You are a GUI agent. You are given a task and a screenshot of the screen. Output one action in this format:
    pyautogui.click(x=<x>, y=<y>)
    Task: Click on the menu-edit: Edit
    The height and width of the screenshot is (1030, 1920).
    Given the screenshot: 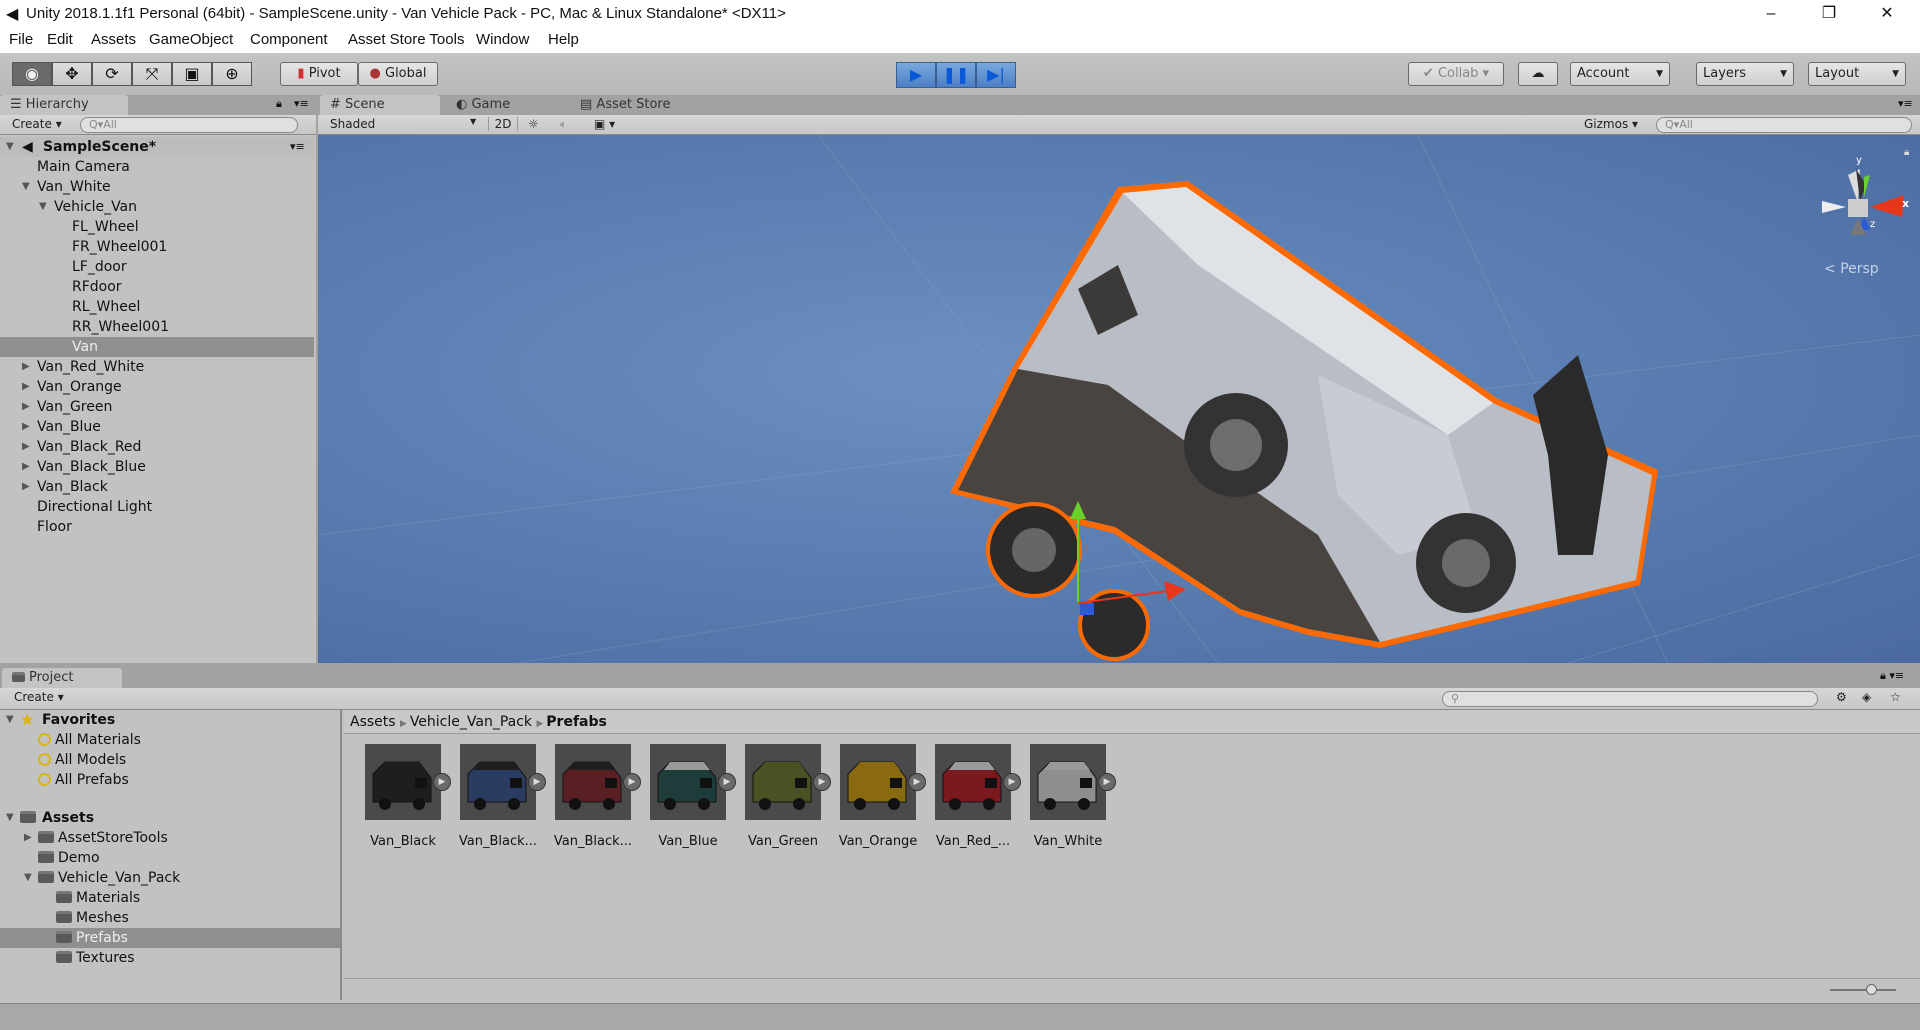 What is the action you would take?
    pyautogui.click(x=60, y=39)
    